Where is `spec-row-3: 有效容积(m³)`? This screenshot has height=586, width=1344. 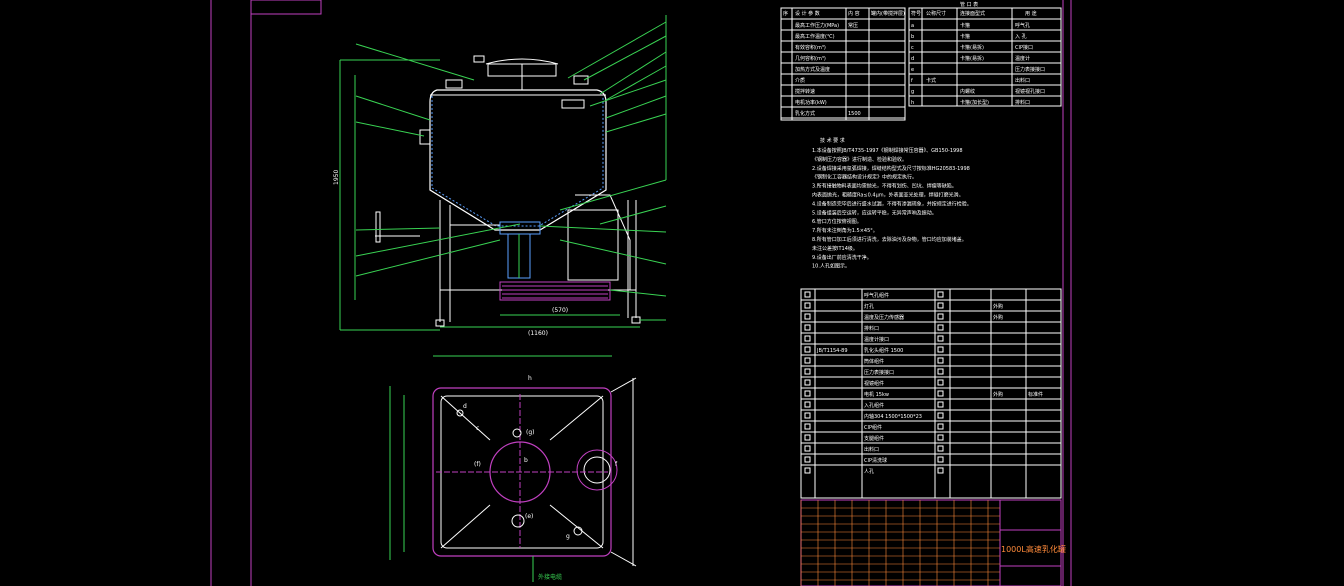 spec-row-3: 有效容积(m³) is located at coordinates (810, 47).